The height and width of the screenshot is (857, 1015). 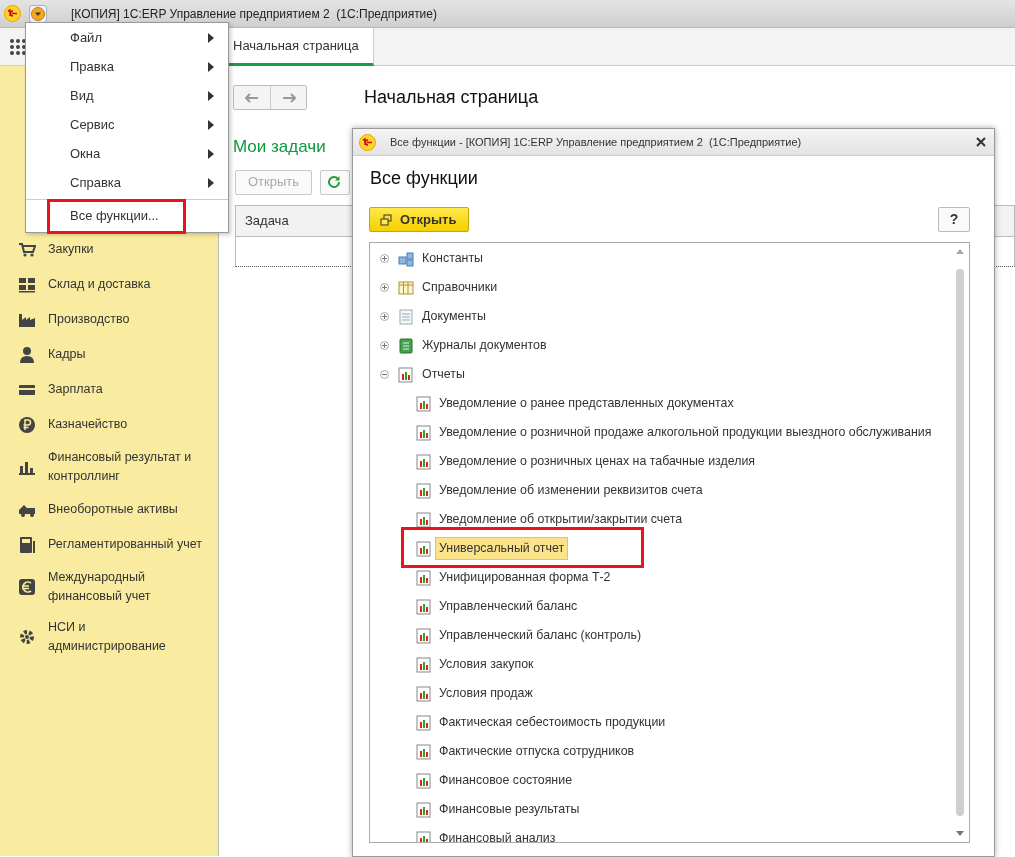 I want to click on tree-item: Журналы документов, so click(x=484, y=345).